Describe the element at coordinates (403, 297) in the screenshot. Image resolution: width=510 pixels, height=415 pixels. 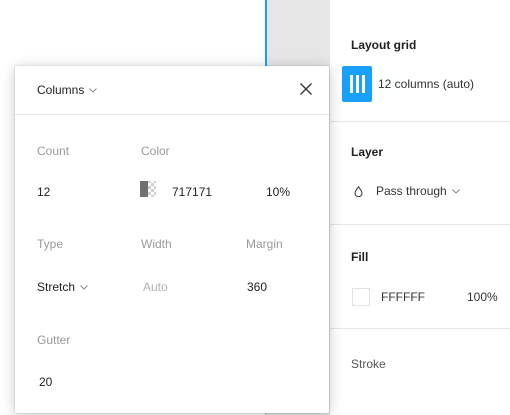
I see `fill-hex-value: FFFFFF` at that location.